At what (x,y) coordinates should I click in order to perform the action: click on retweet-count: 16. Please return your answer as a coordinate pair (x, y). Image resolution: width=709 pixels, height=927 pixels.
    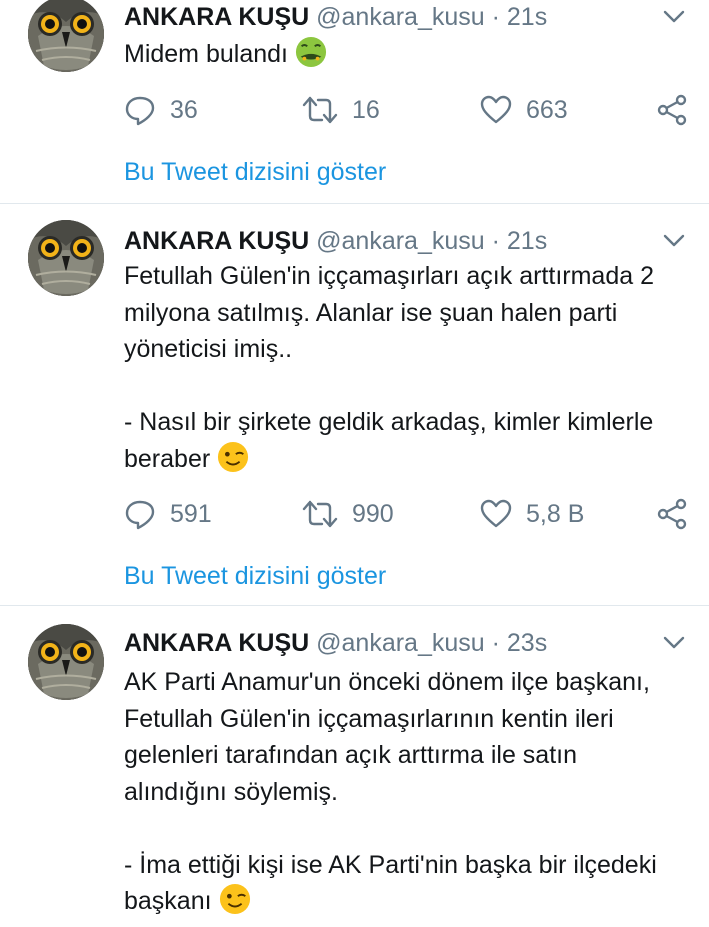
    Looking at the image, I should click on (366, 109).